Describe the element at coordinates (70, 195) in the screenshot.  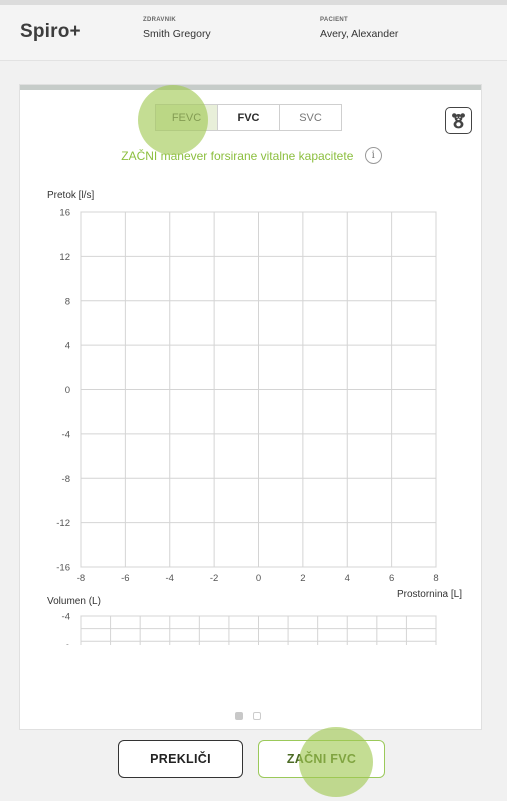
I see `chart-1-ylabel: Pretok [l/s]` at that location.